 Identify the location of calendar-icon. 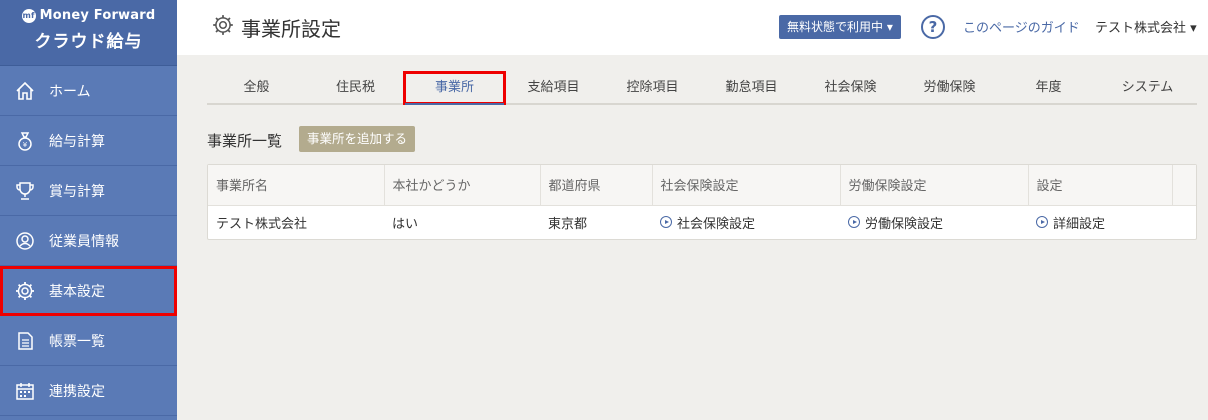
(25, 391).